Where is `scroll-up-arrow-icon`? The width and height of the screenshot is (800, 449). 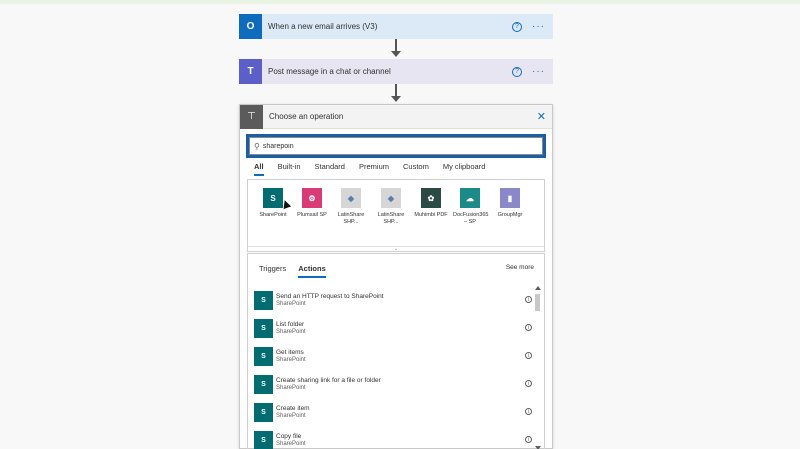
scroll-up-arrow-icon is located at coordinates (538, 288).